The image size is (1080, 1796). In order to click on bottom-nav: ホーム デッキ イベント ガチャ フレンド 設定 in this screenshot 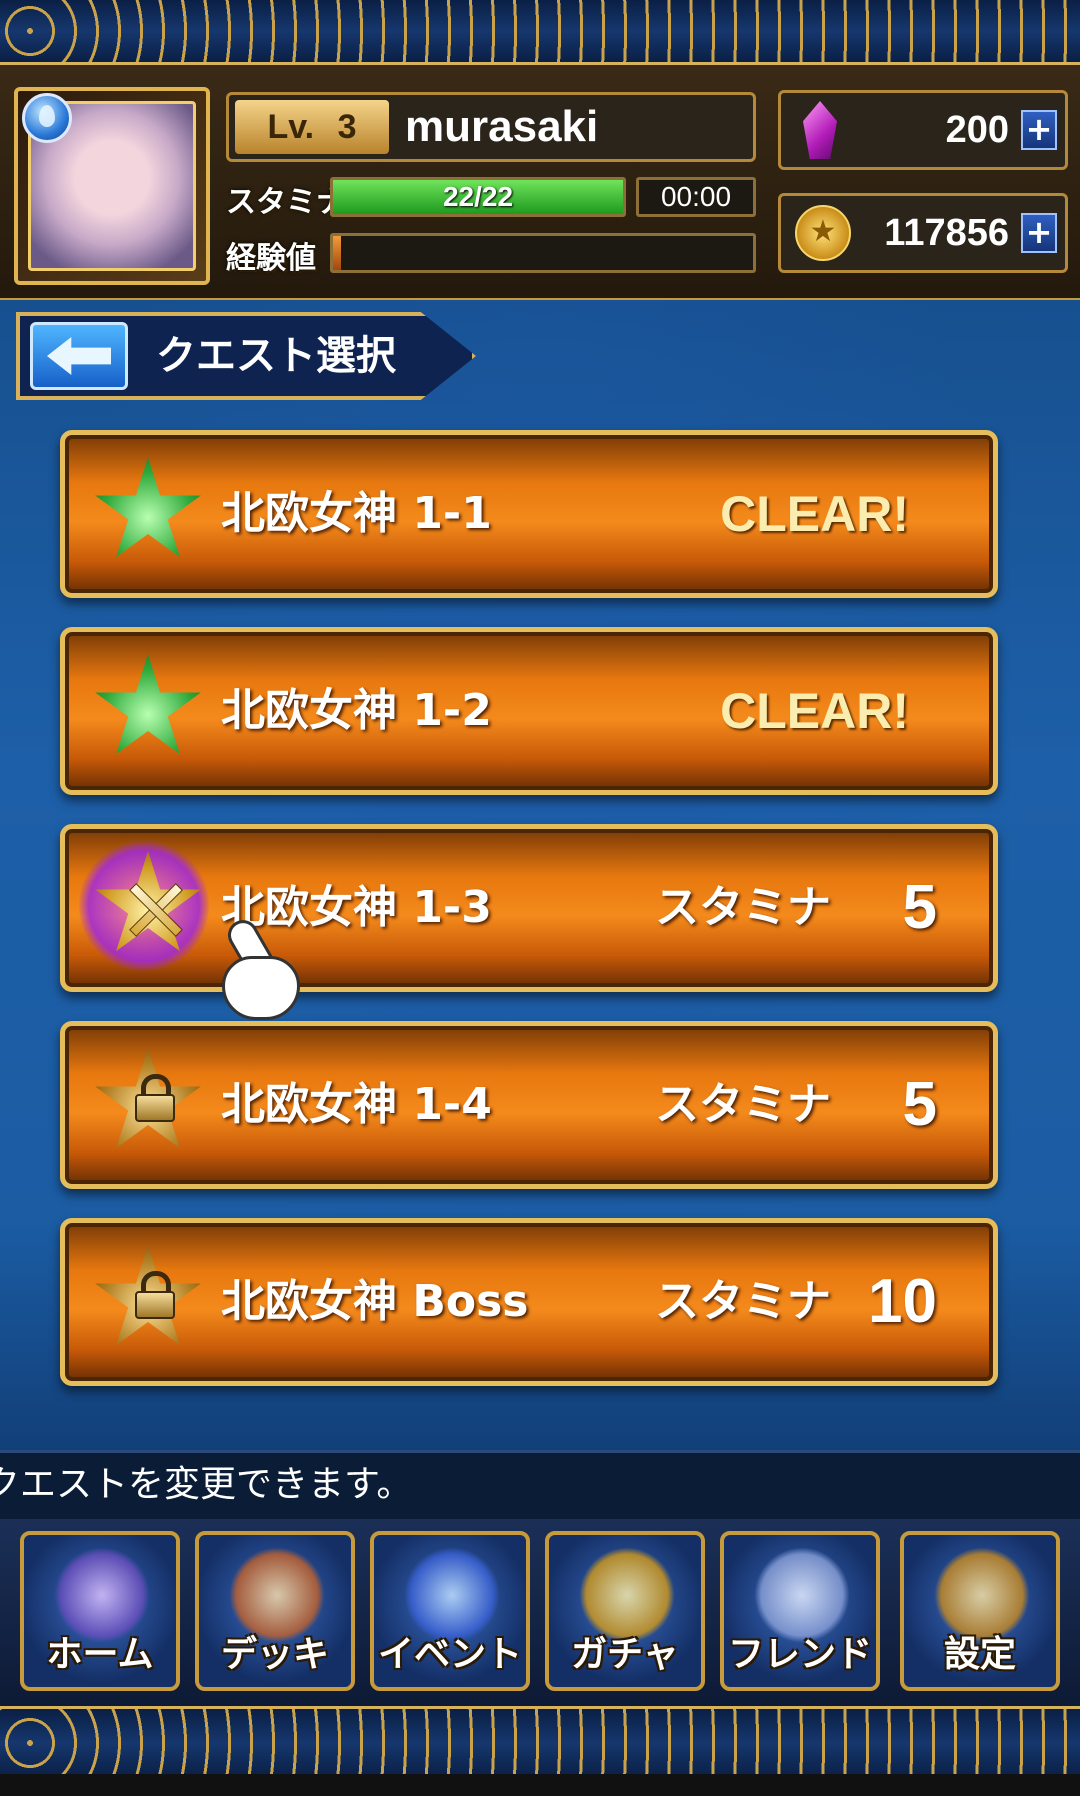, I will do `click(540, 1614)`.